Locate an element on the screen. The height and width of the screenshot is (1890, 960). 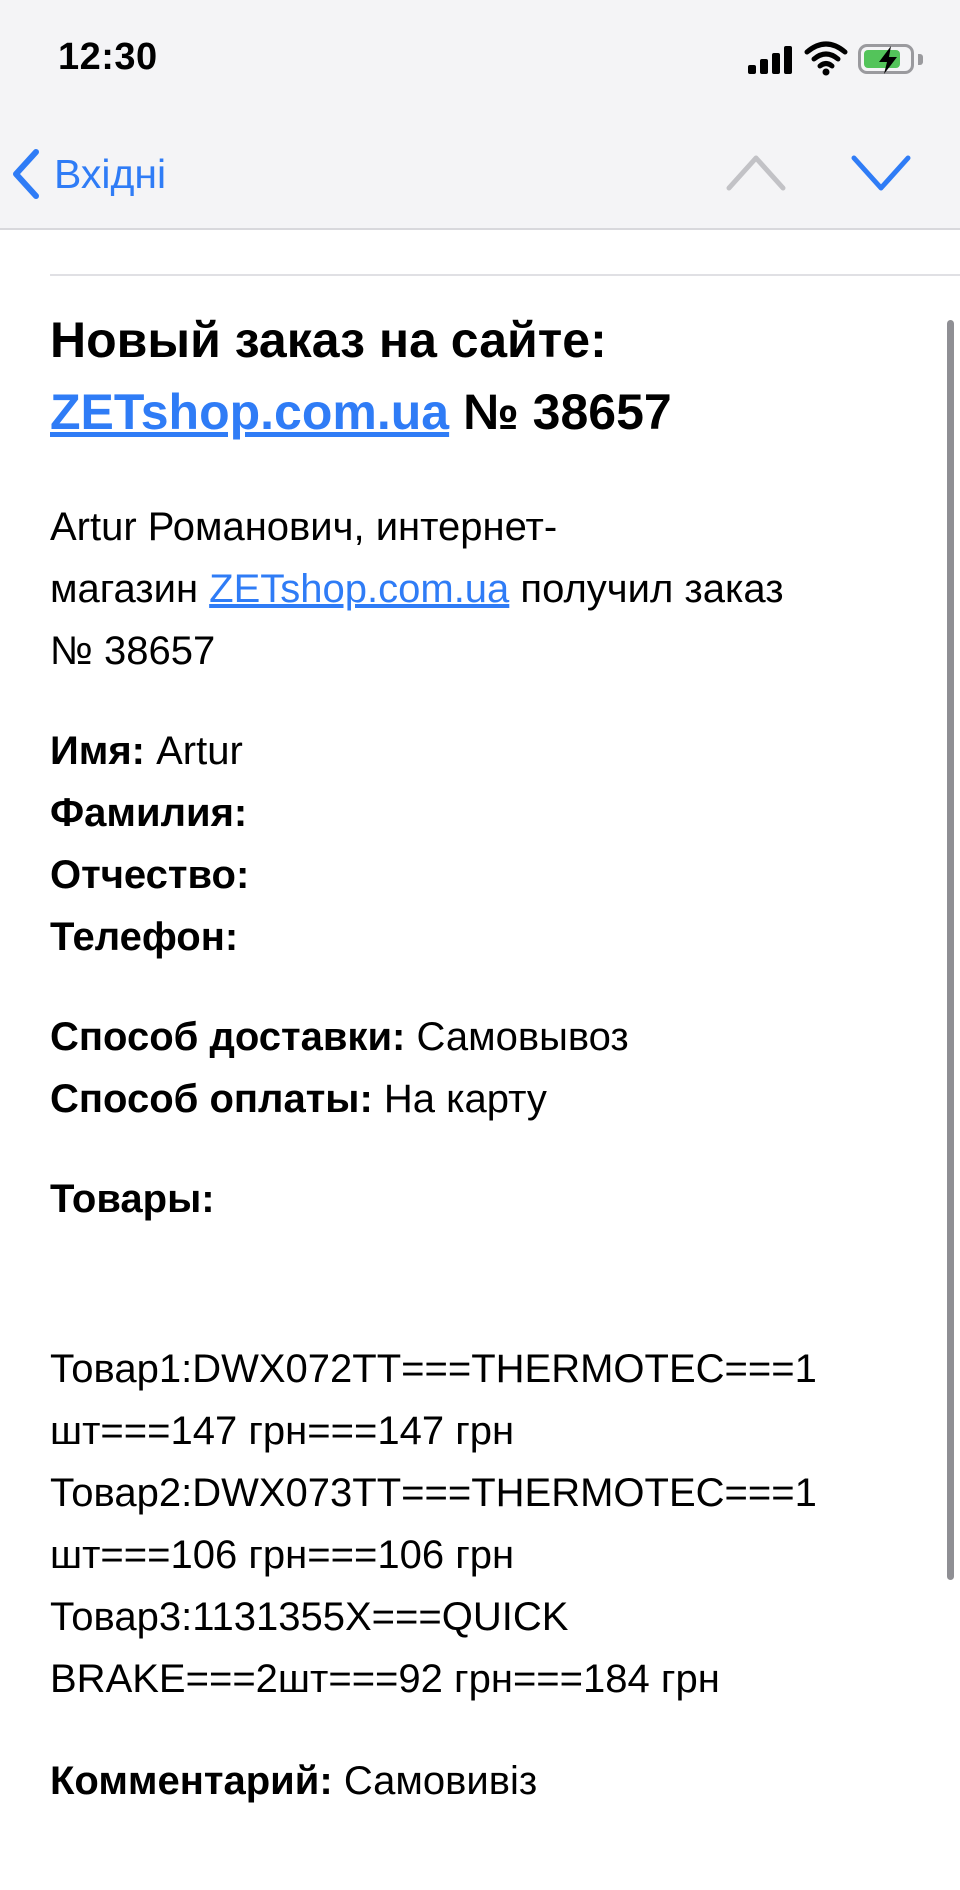
intro-order-number: № 38657 is located at coordinates (133, 651).